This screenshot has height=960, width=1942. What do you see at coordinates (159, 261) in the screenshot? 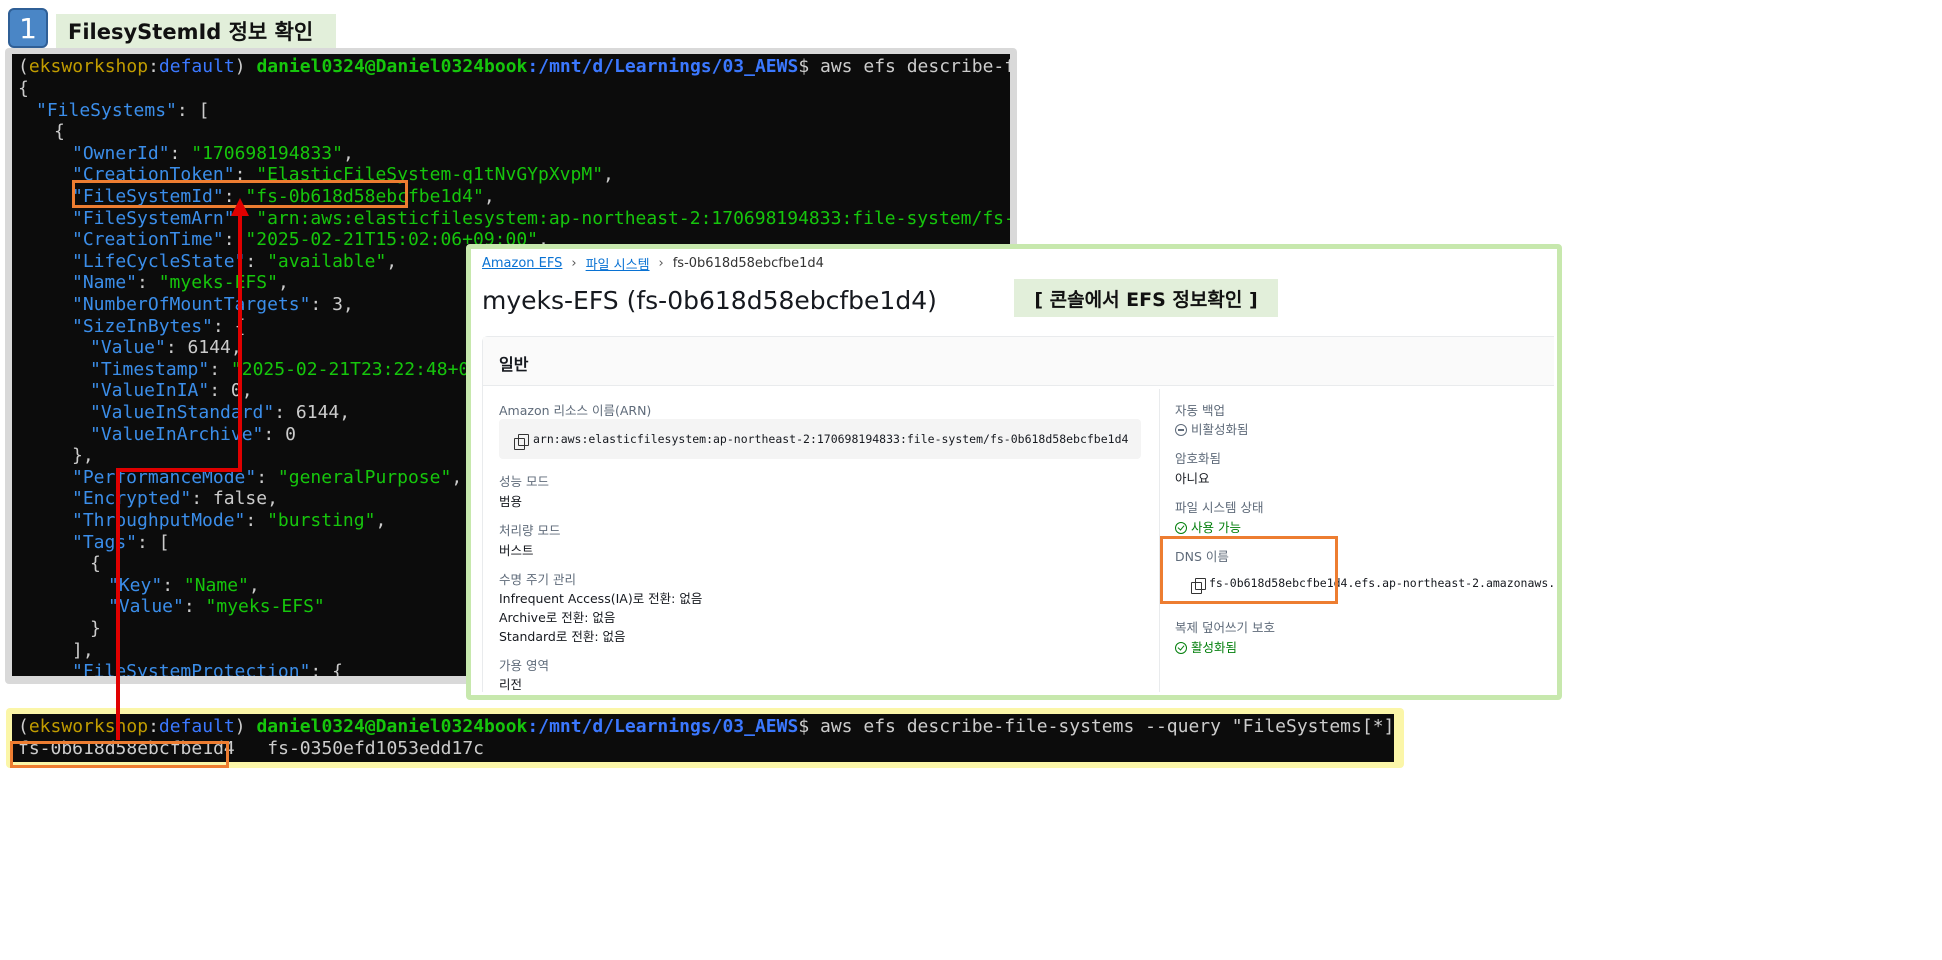
I see `json-key: "LifeCycleState"` at bounding box center [159, 261].